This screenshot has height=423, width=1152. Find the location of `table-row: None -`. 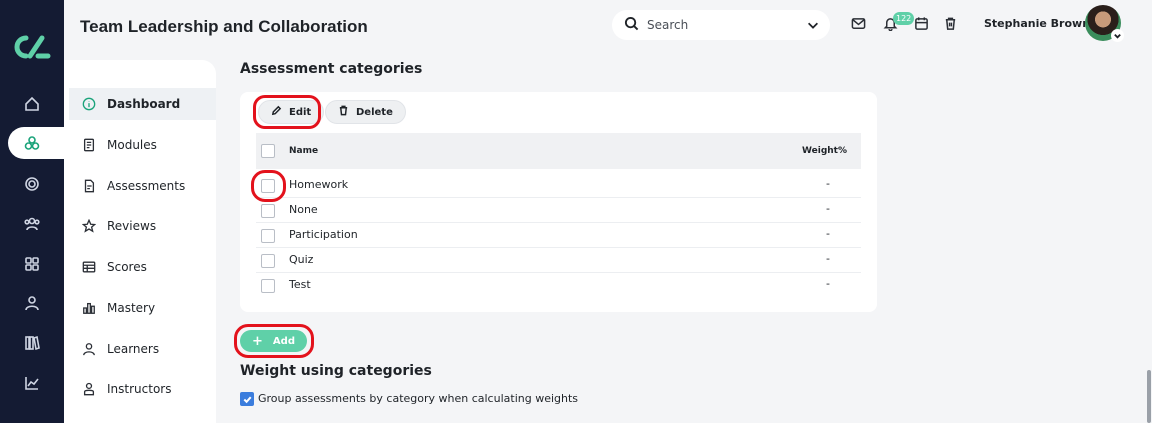

table-row: None - is located at coordinates (558, 210).